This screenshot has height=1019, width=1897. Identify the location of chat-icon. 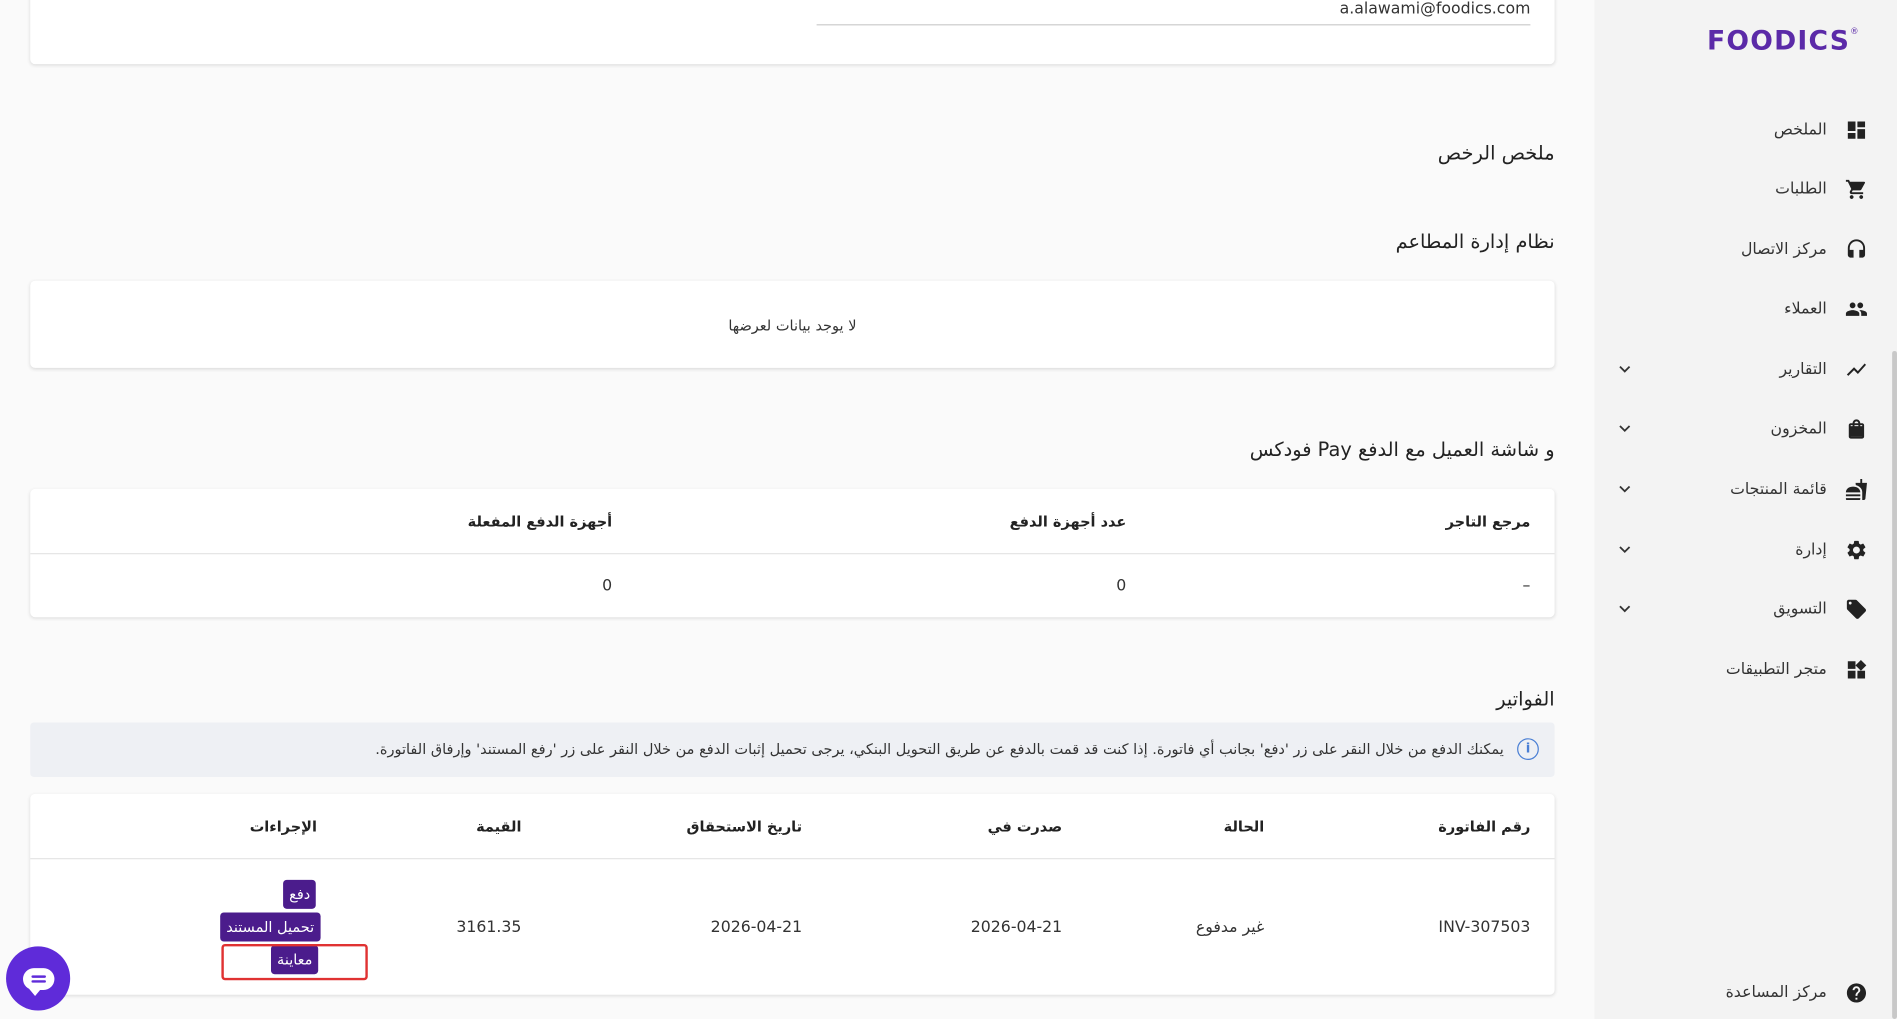
(38, 981).